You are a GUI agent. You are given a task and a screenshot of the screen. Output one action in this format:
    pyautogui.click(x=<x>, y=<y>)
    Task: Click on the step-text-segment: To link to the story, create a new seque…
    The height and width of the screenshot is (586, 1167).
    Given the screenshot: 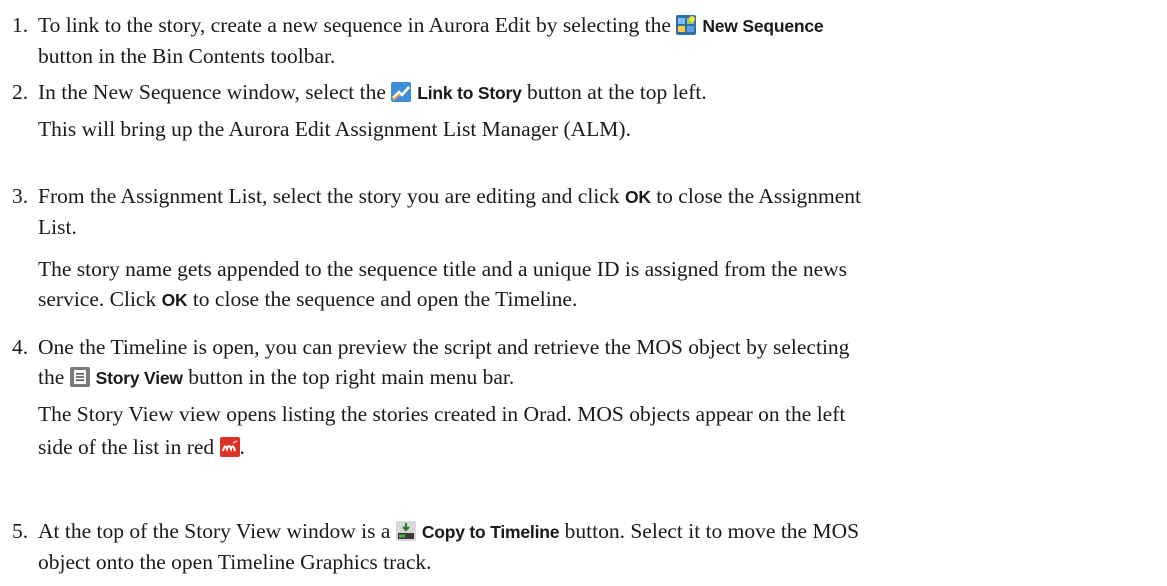 What is the action you would take?
    pyautogui.click(x=357, y=25)
    